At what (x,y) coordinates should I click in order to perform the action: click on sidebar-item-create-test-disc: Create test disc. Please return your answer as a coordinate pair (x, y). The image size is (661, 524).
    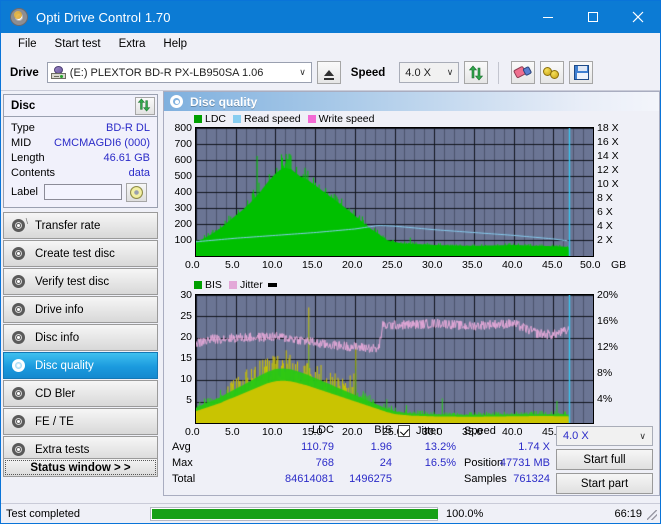
    Looking at the image, I should click on (80, 253).